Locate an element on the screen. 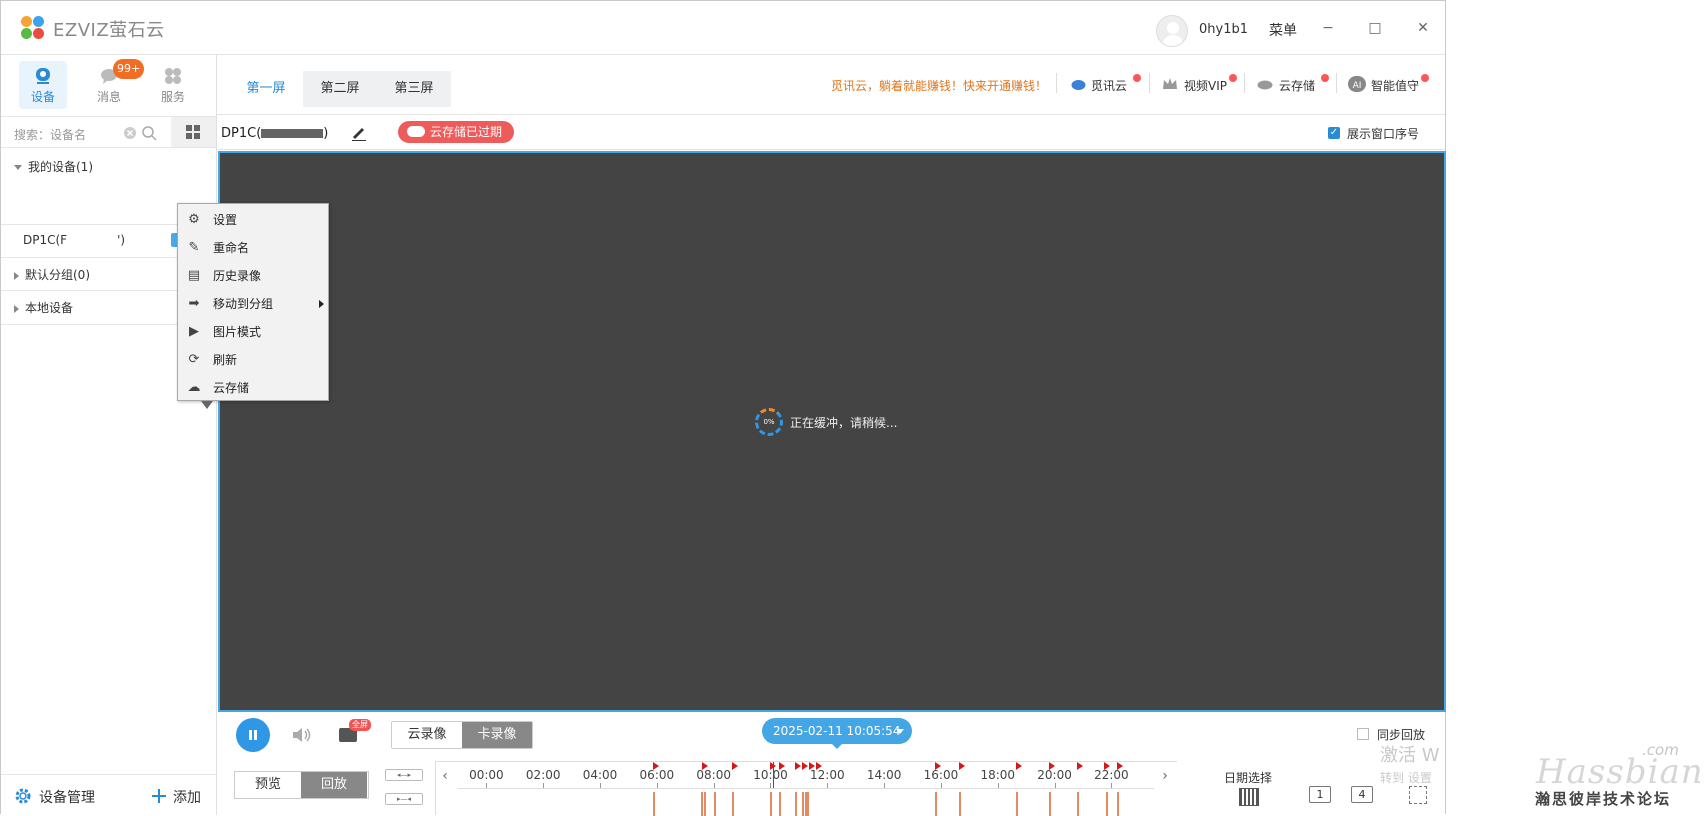 This screenshot has height=816, width=1705. edit-pencil-icon is located at coordinates (359, 133).